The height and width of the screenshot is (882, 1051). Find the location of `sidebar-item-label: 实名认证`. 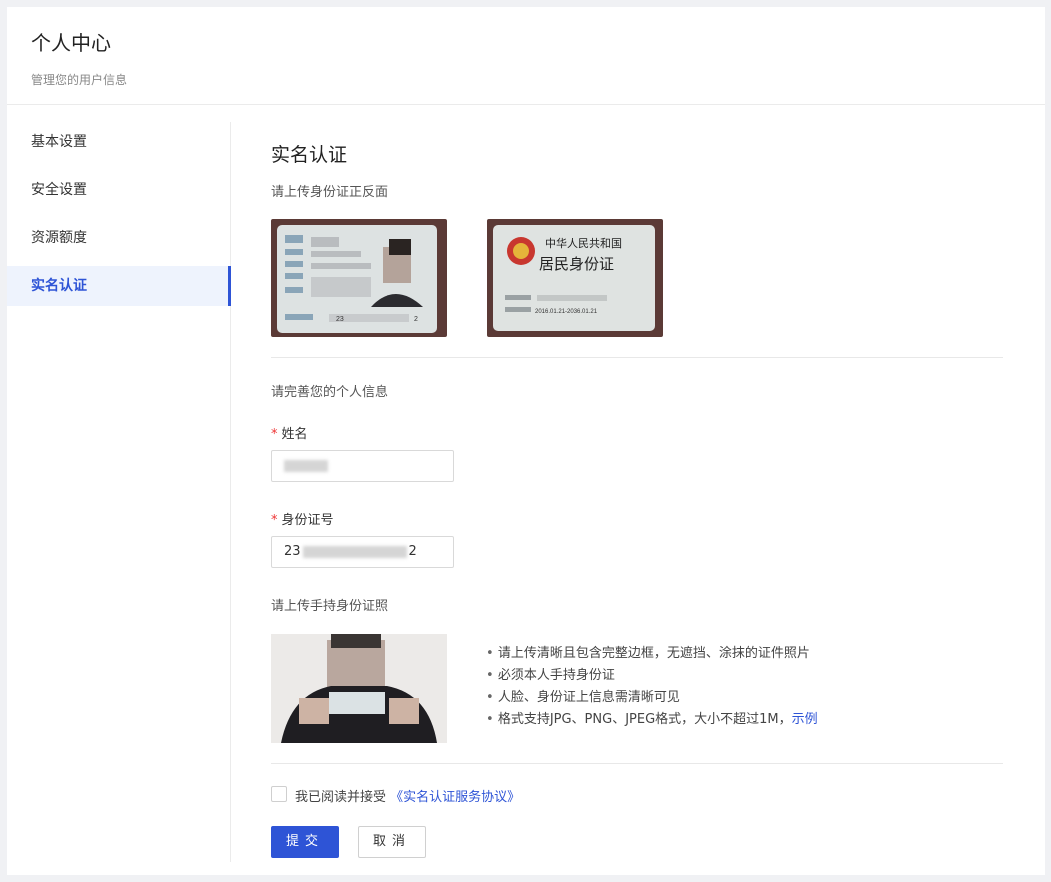

sidebar-item-label: 实名认证 is located at coordinates (59, 286).